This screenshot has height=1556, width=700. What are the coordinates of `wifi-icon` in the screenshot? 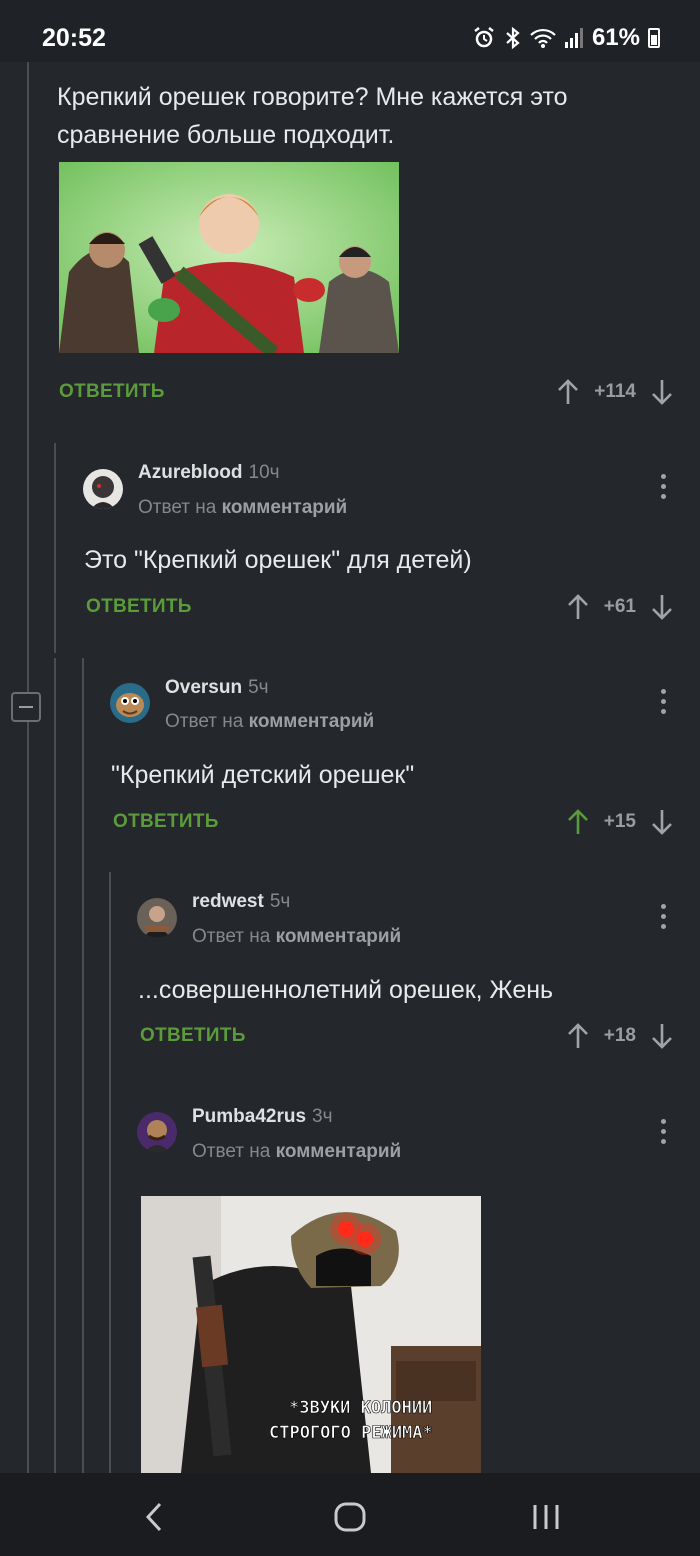 It's located at (543, 38).